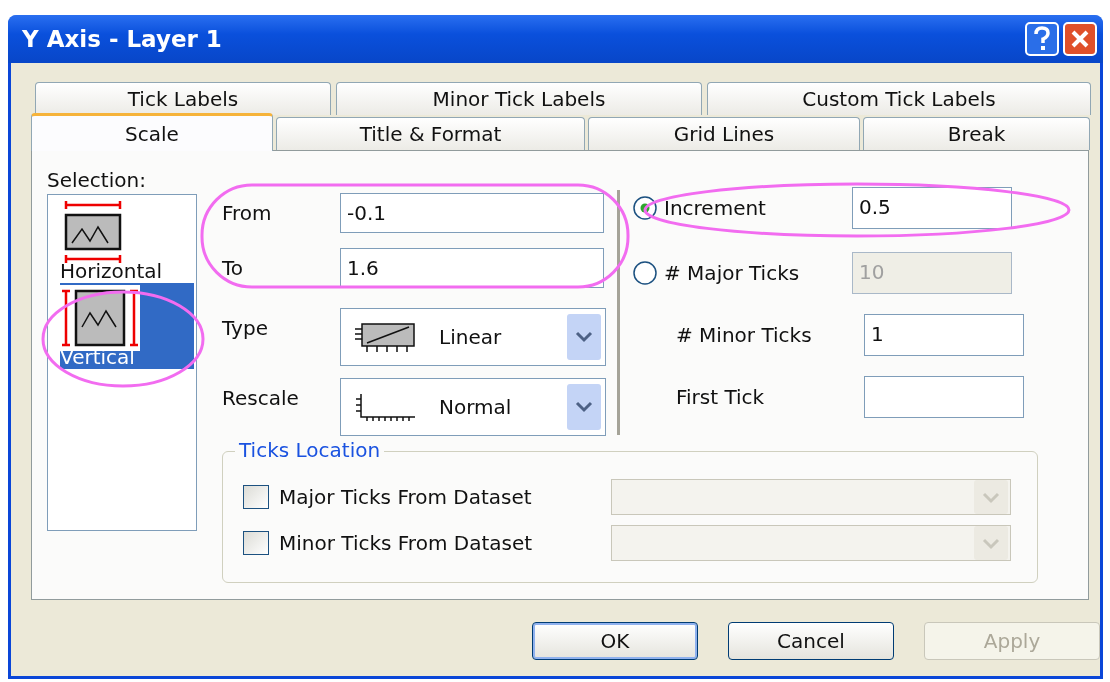 This screenshot has height=682, width=1110. What do you see at coordinates (473, 407) in the screenshot?
I see `dropdown: Normal` at bounding box center [473, 407].